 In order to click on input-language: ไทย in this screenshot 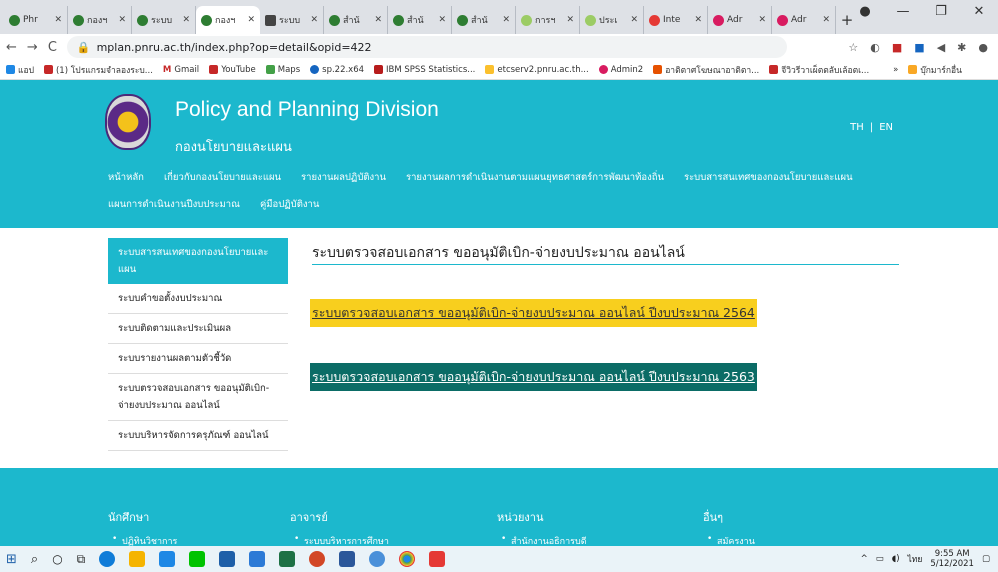, I will do `click(915, 559)`.